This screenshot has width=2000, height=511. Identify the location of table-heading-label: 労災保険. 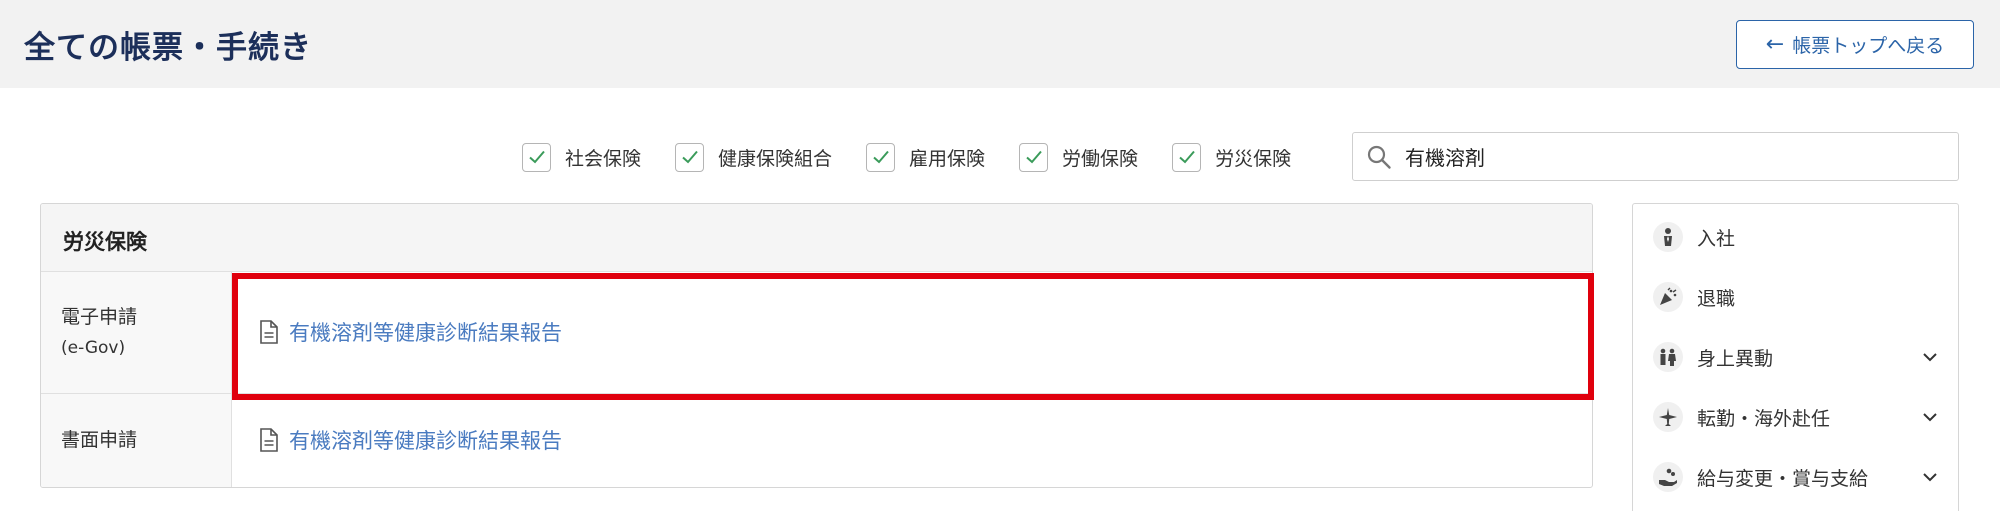
(105, 242).